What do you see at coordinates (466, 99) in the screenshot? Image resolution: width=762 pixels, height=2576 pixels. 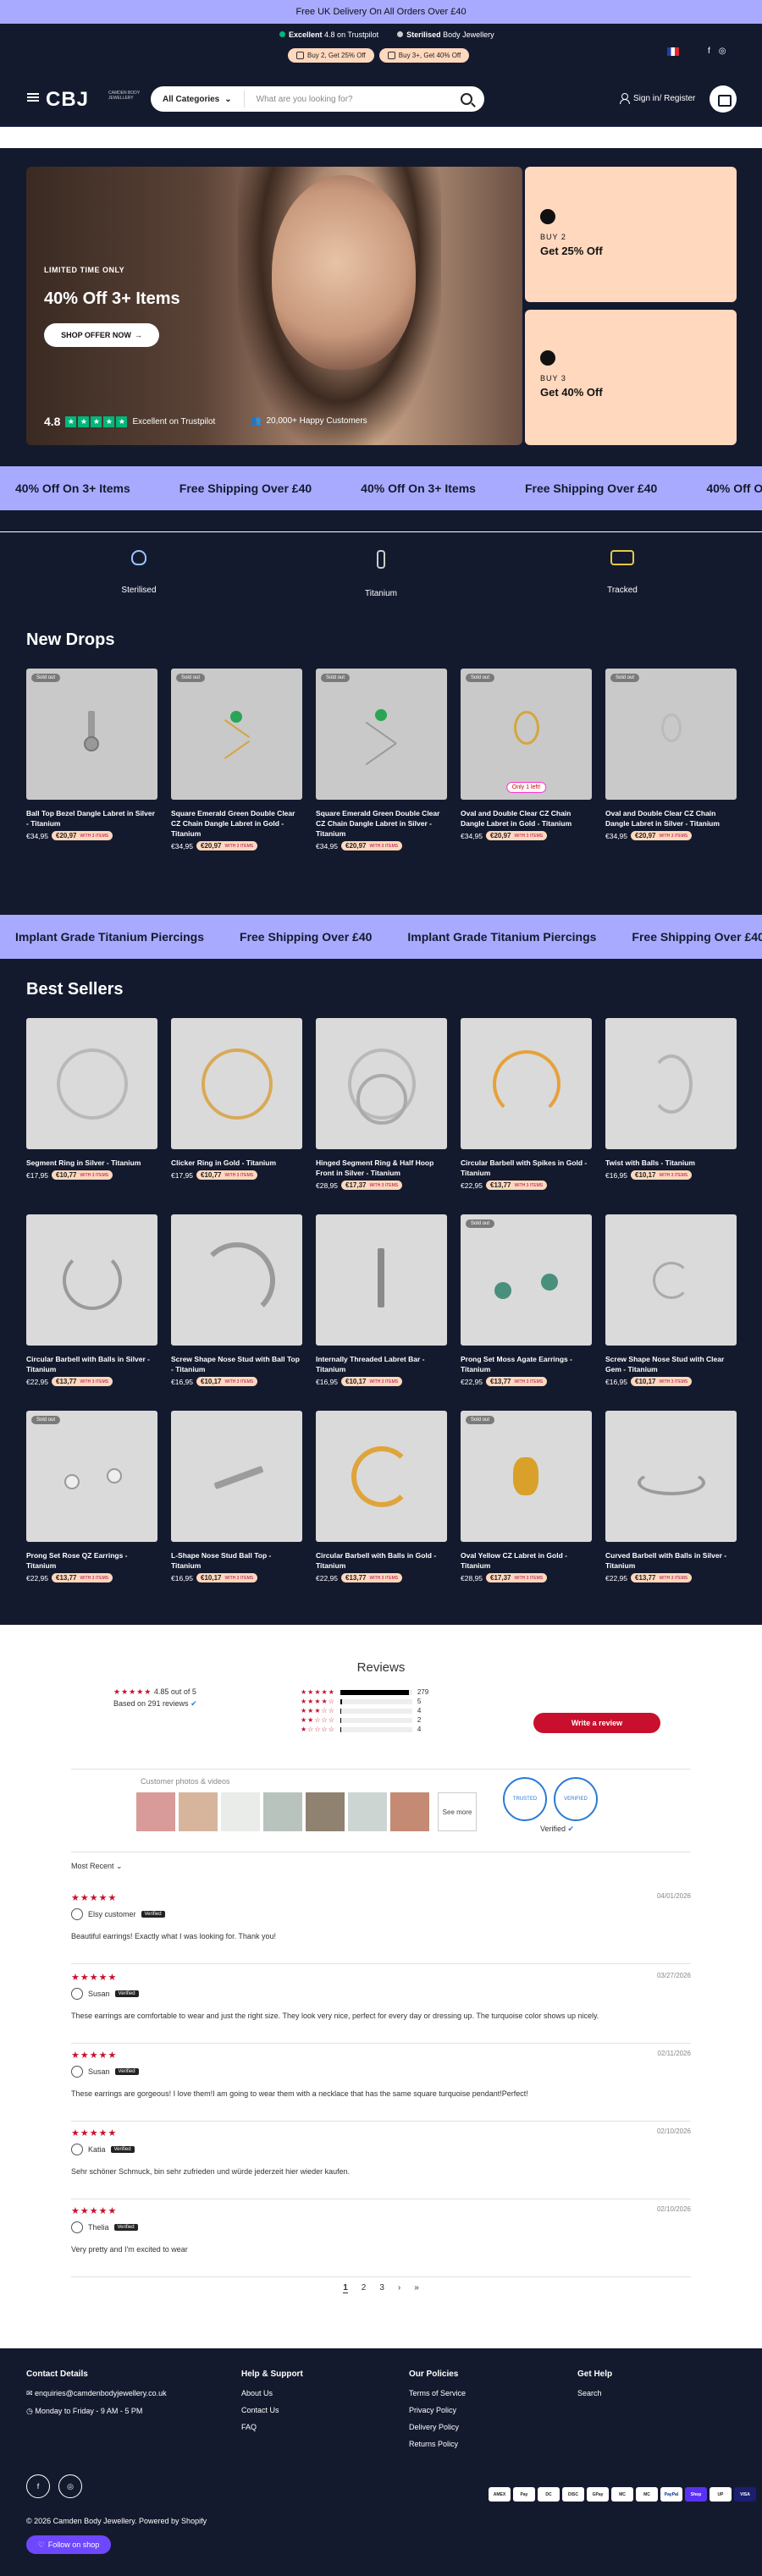 I see `search-icon` at bounding box center [466, 99].